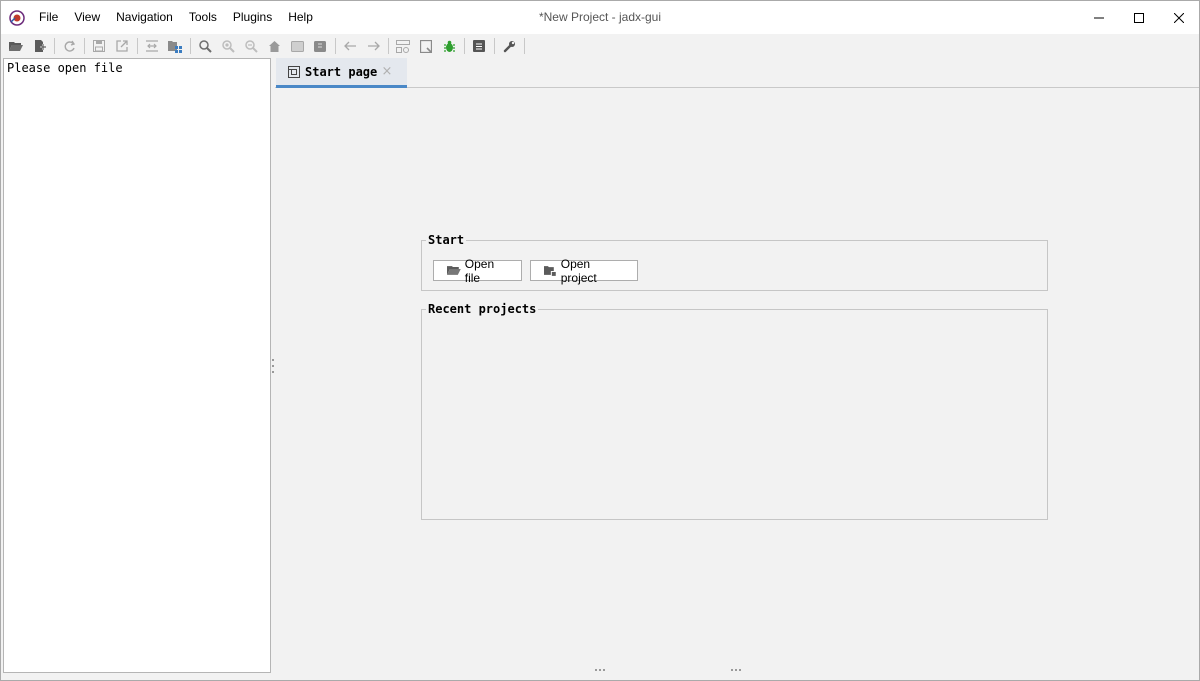 The image size is (1200, 681). Describe the element at coordinates (294, 71) in the screenshot. I see `start-page-icon` at that location.